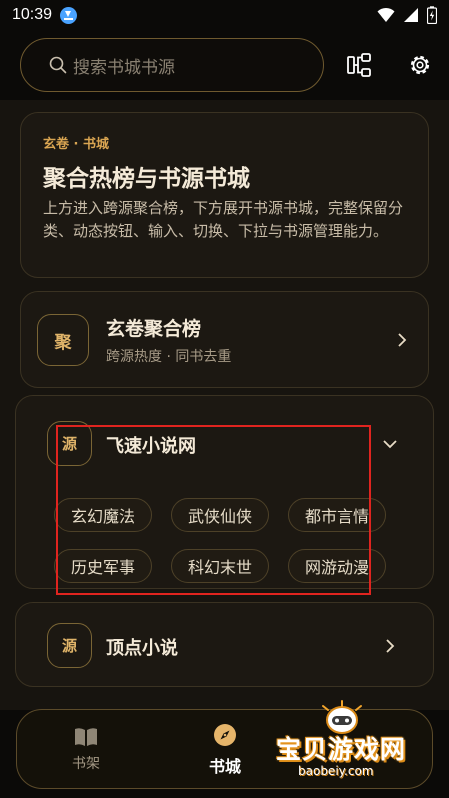 Image resolution: width=449 pixels, height=798 pixels. I want to click on search-row: 搜索书城书源, so click(227, 65).